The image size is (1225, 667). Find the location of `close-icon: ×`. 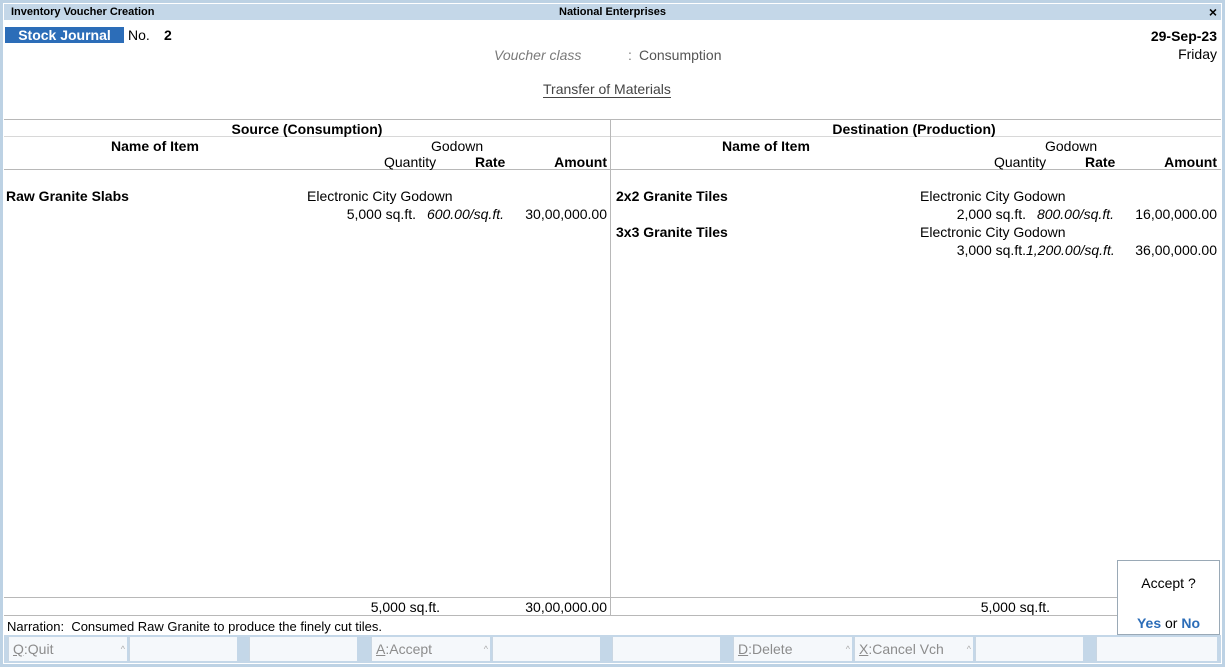

close-icon: × is located at coordinates (1213, 12).